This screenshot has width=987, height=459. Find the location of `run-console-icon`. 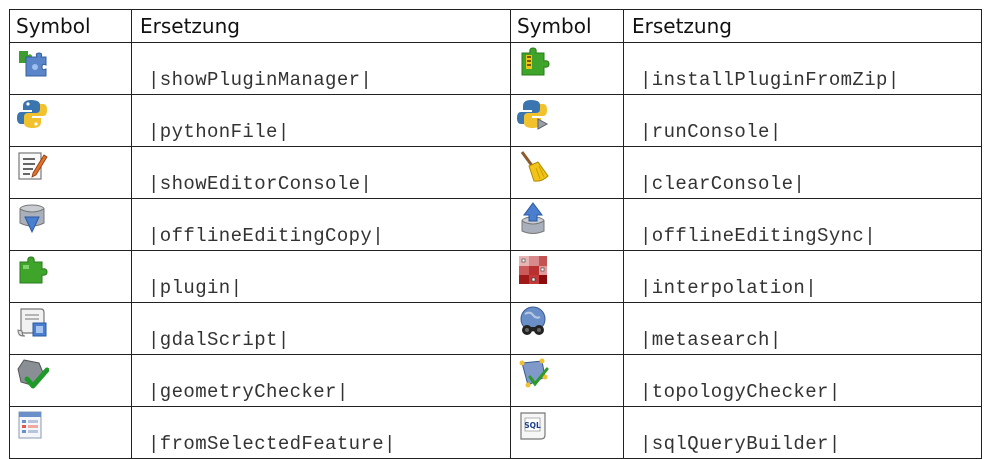

run-console-icon is located at coordinates (533, 114).